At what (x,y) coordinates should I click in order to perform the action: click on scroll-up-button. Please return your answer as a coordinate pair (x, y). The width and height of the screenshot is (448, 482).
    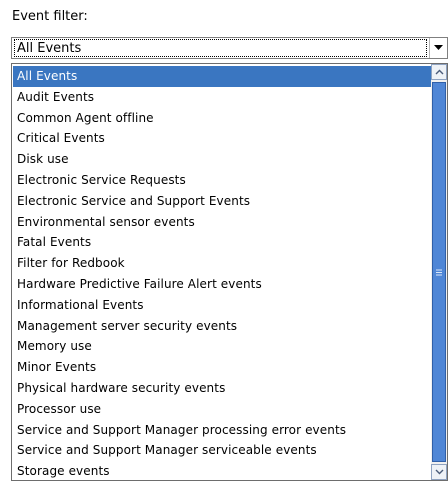
    Looking at the image, I should click on (439, 72).